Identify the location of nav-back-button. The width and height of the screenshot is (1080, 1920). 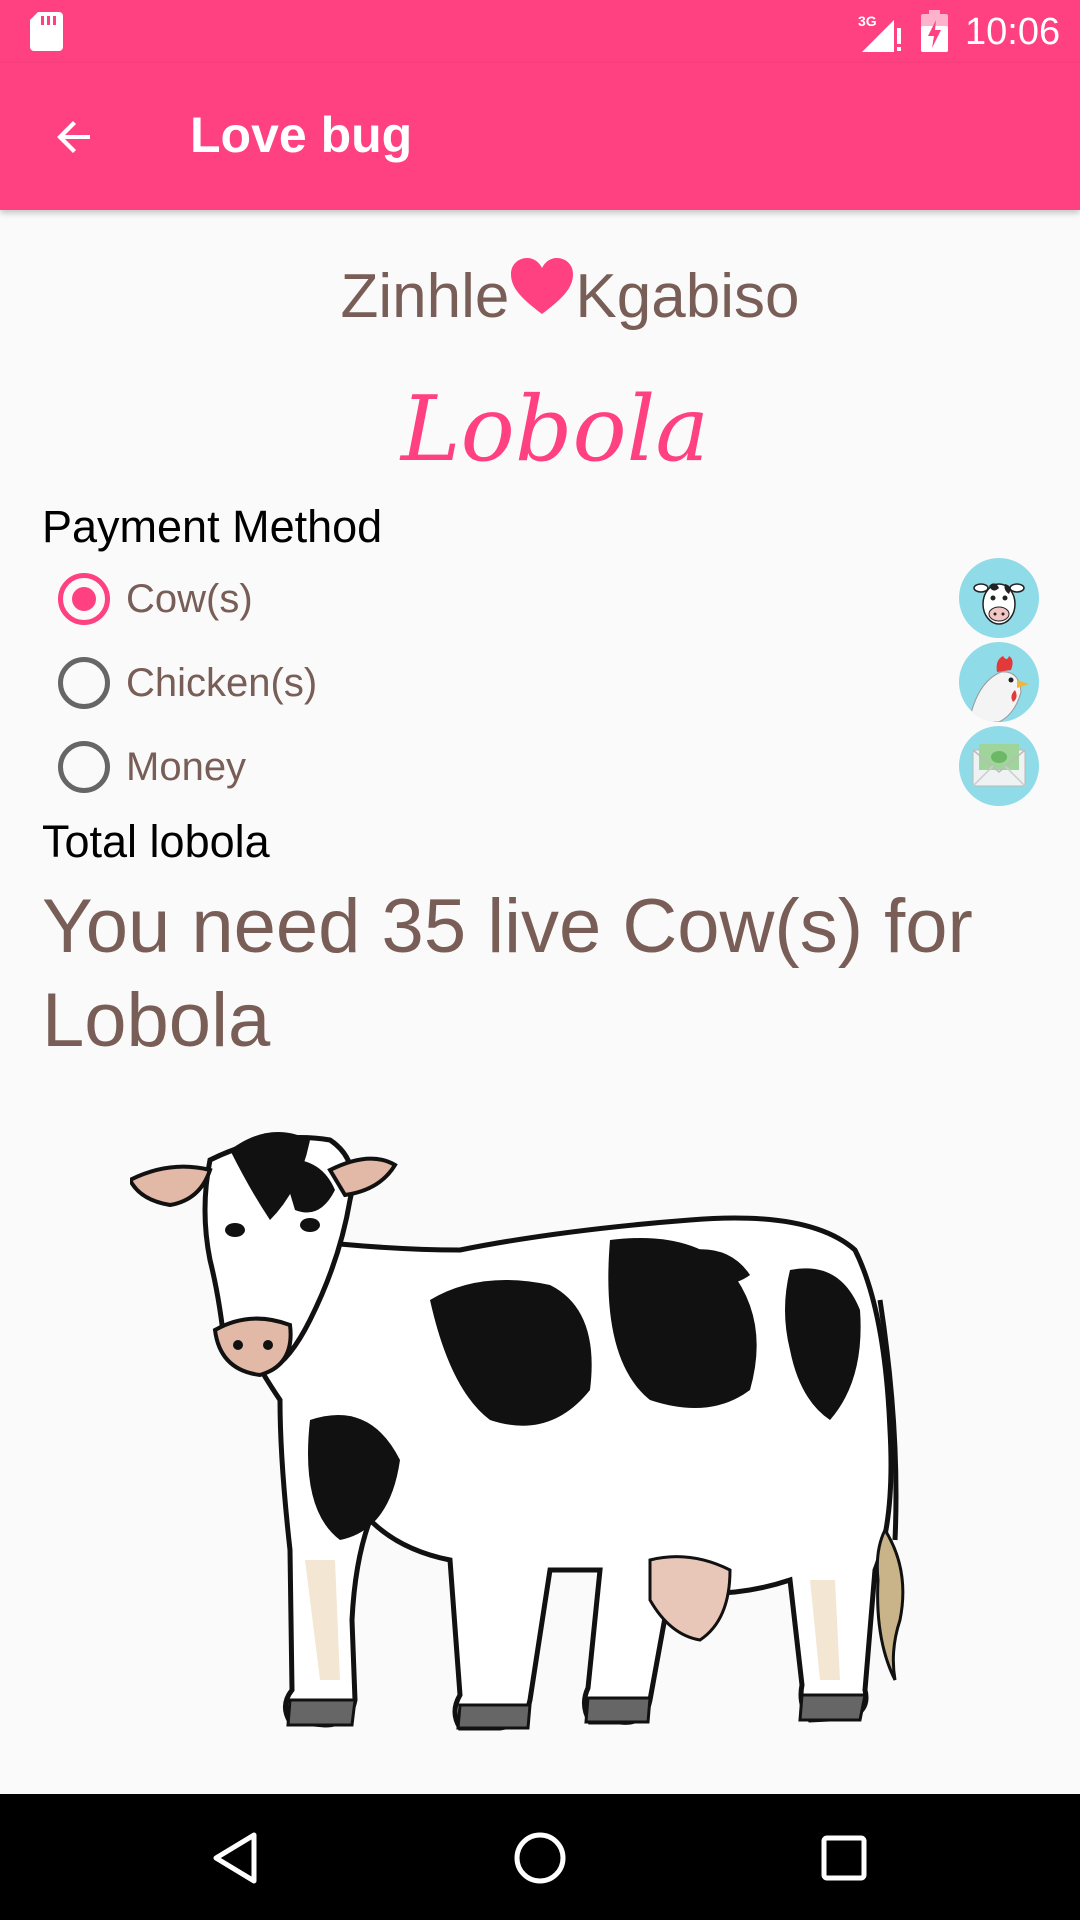
(235, 1858).